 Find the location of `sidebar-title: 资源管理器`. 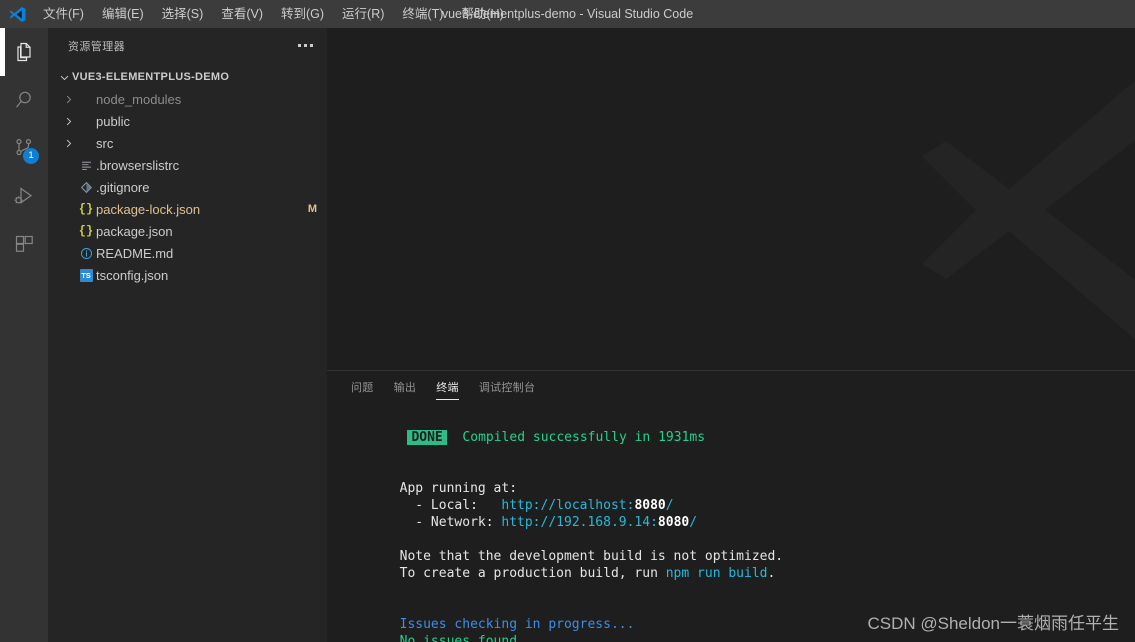

sidebar-title: 资源管理器 is located at coordinates (96, 46).